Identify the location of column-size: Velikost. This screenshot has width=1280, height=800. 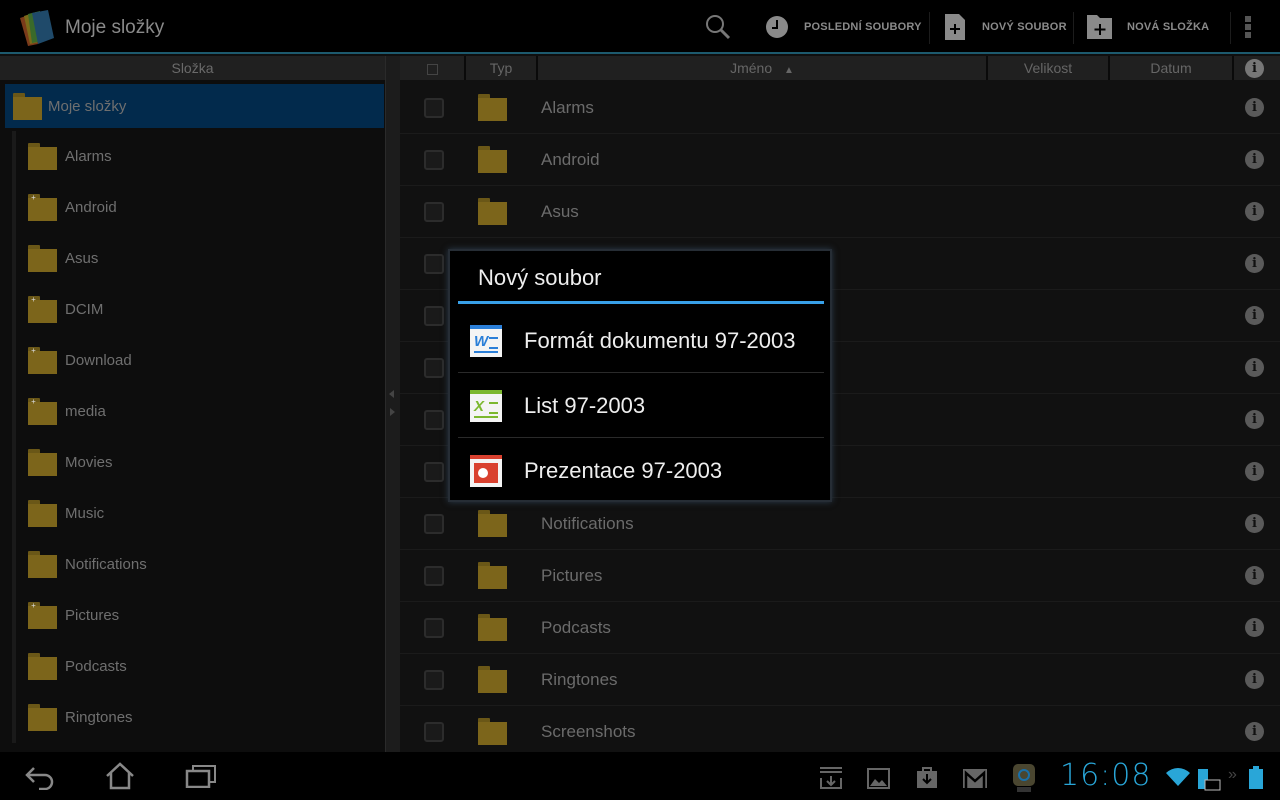
(1049, 68).